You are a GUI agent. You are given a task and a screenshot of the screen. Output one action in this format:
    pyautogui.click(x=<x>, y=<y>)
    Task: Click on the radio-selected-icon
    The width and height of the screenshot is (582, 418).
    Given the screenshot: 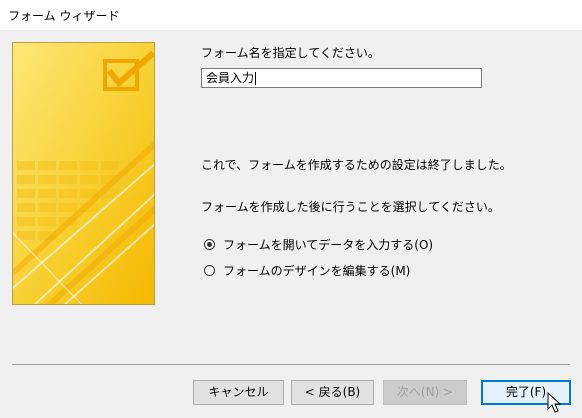 What is the action you would take?
    pyautogui.click(x=209, y=244)
    